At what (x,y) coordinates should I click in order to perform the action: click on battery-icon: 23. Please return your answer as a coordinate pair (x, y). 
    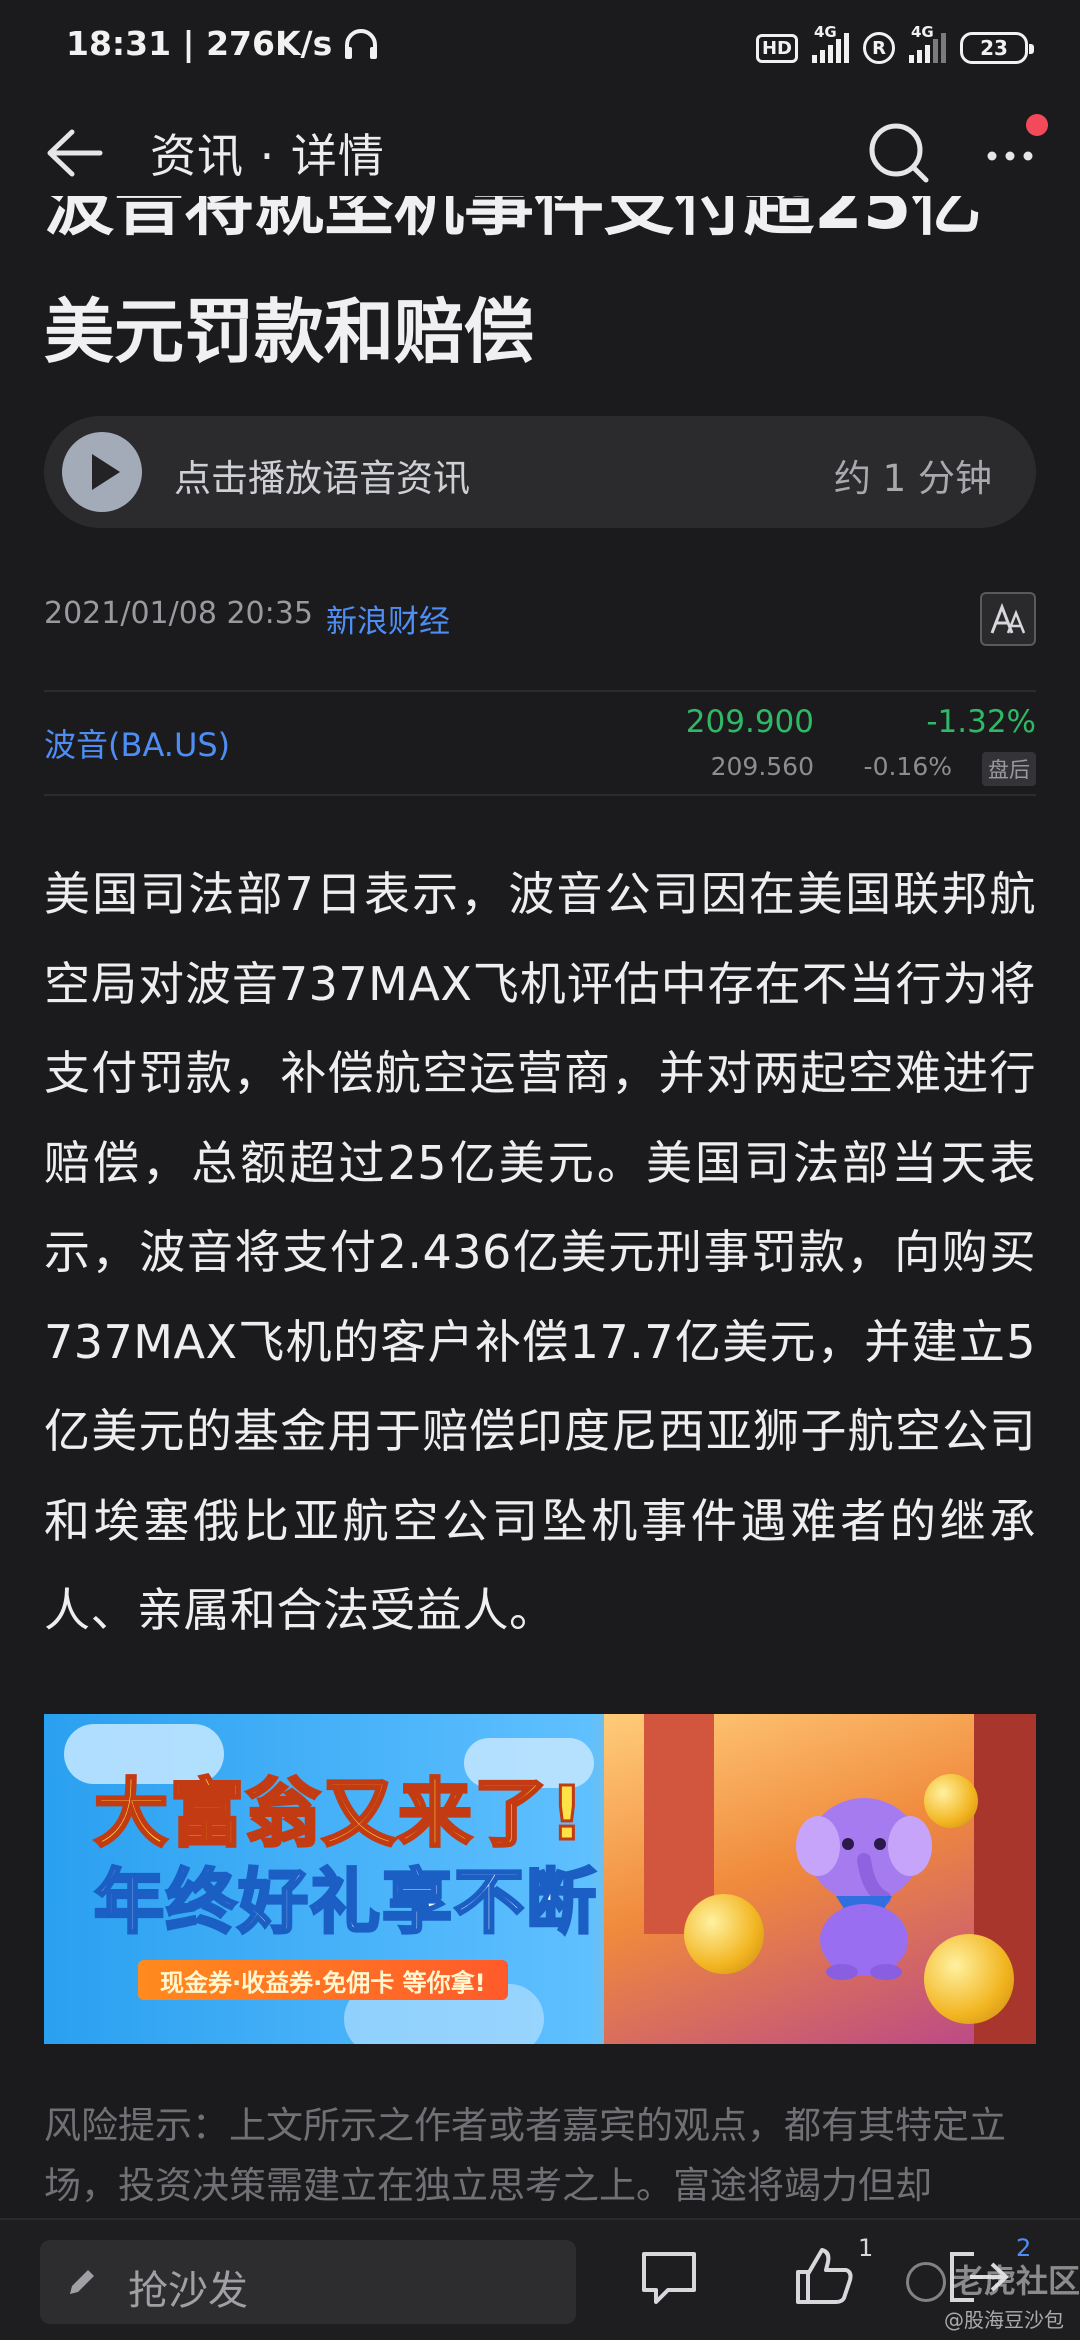
    Looking at the image, I should click on (997, 48).